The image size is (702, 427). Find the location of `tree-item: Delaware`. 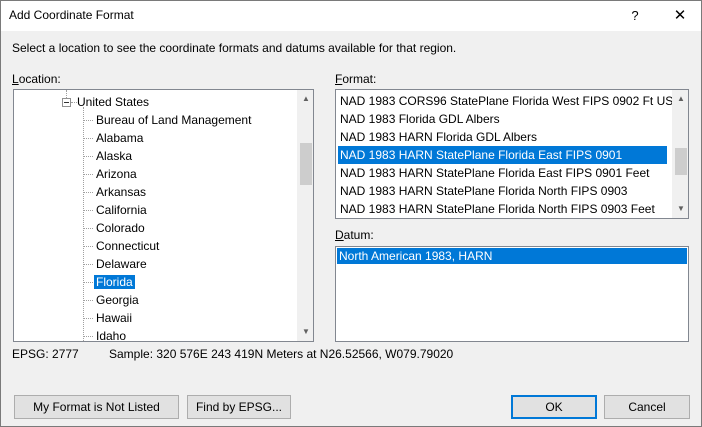

tree-item: Delaware is located at coordinates (121, 264).